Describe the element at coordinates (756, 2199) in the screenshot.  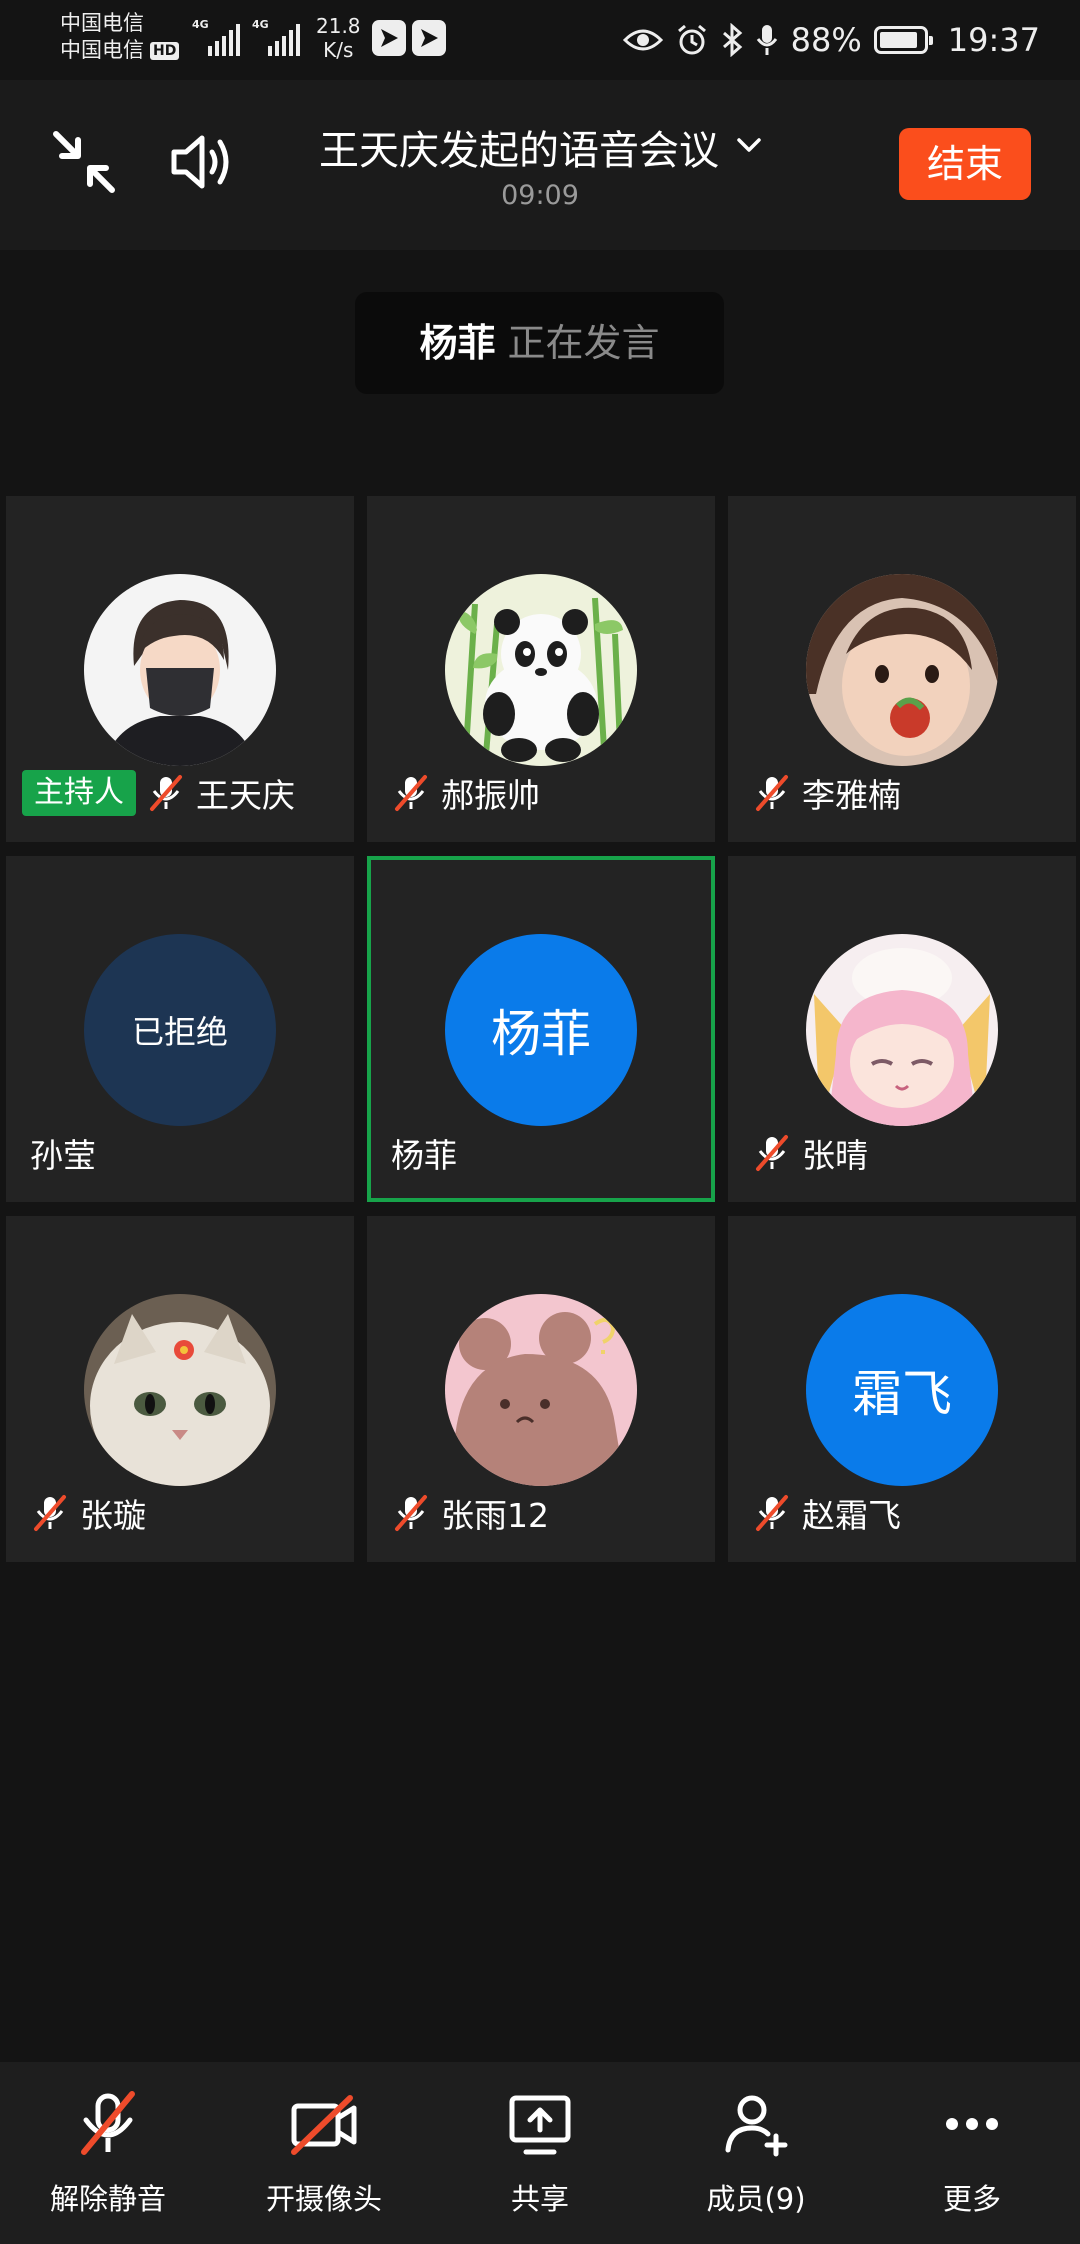
I see `members-label: 成员(9)` at that location.